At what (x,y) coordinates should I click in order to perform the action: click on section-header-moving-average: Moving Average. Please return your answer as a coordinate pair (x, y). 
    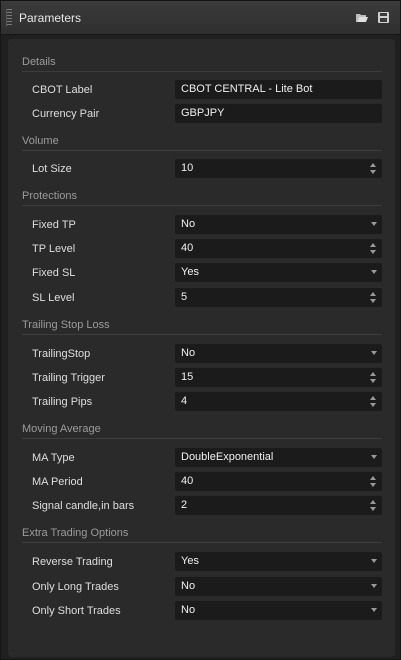
    Looking at the image, I should click on (61, 429).